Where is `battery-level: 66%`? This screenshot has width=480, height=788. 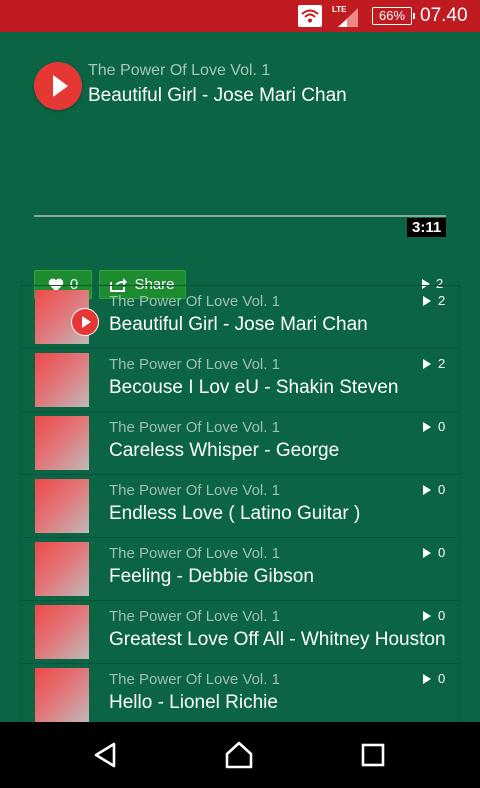
battery-level: 66% is located at coordinates (392, 15).